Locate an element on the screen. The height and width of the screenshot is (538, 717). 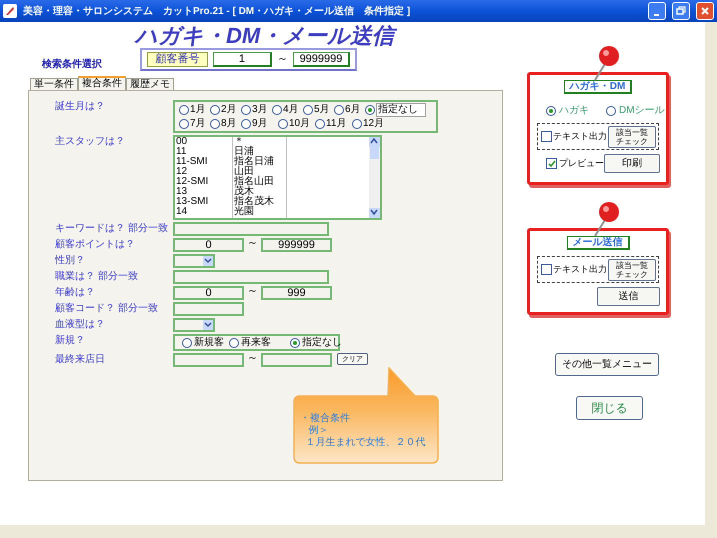
field-label: 最終来店日 is located at coordinates (80, 360).